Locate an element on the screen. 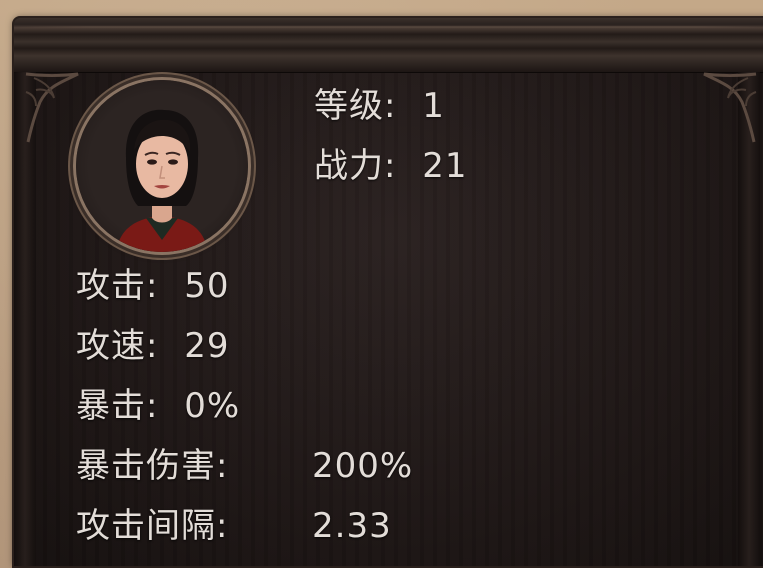 This screenshot has height=568, width=763. power-value: 21 is located at coordinates (445, 166).